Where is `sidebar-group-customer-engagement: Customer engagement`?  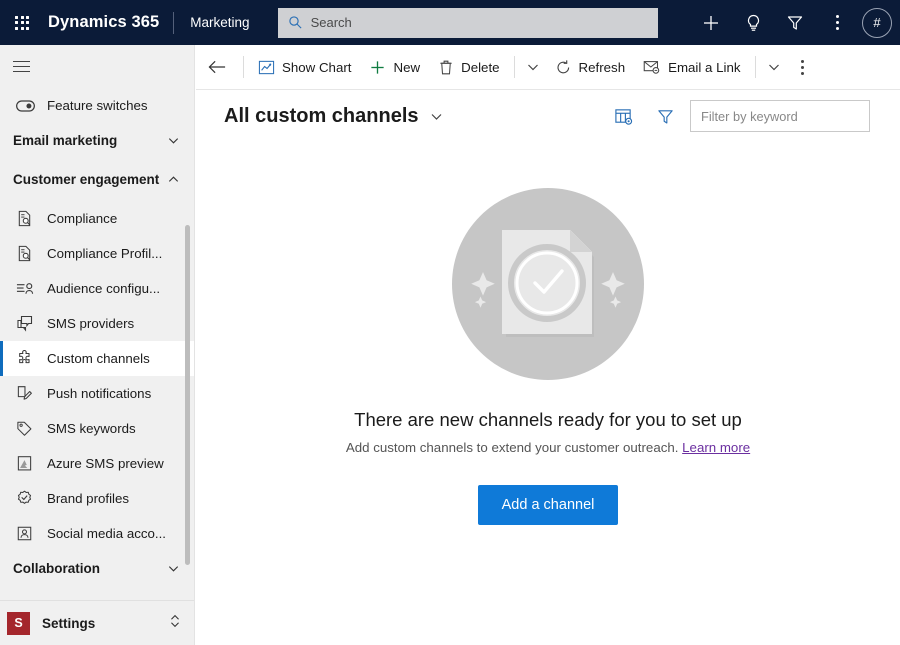
sidebar-group-customer-engagement: Customer engagement is located at coordinates (97, 179).